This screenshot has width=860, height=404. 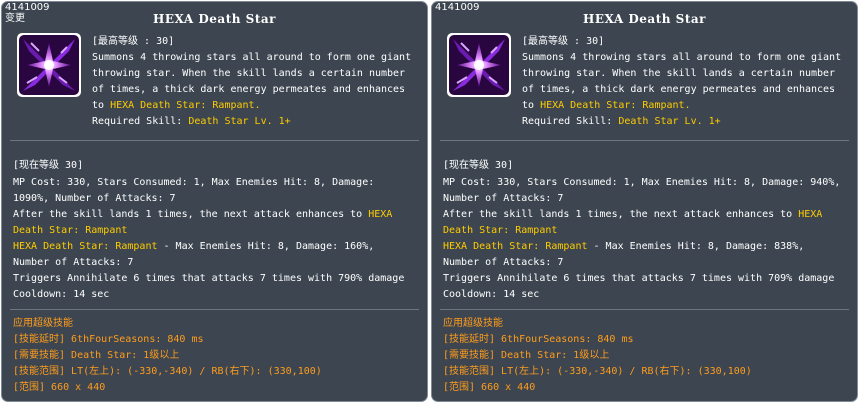 I want to click on stats-line-2: Number of Attacks: 7, so click(x=503, y=198).